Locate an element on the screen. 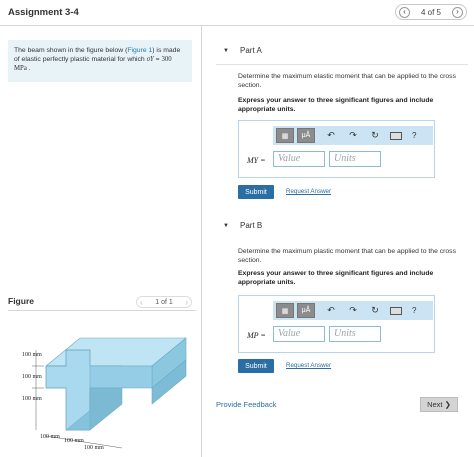 This screenshot has height=457, width=474. figure-page-indicator: 1 of 1 is located at coordinates (164, 302).